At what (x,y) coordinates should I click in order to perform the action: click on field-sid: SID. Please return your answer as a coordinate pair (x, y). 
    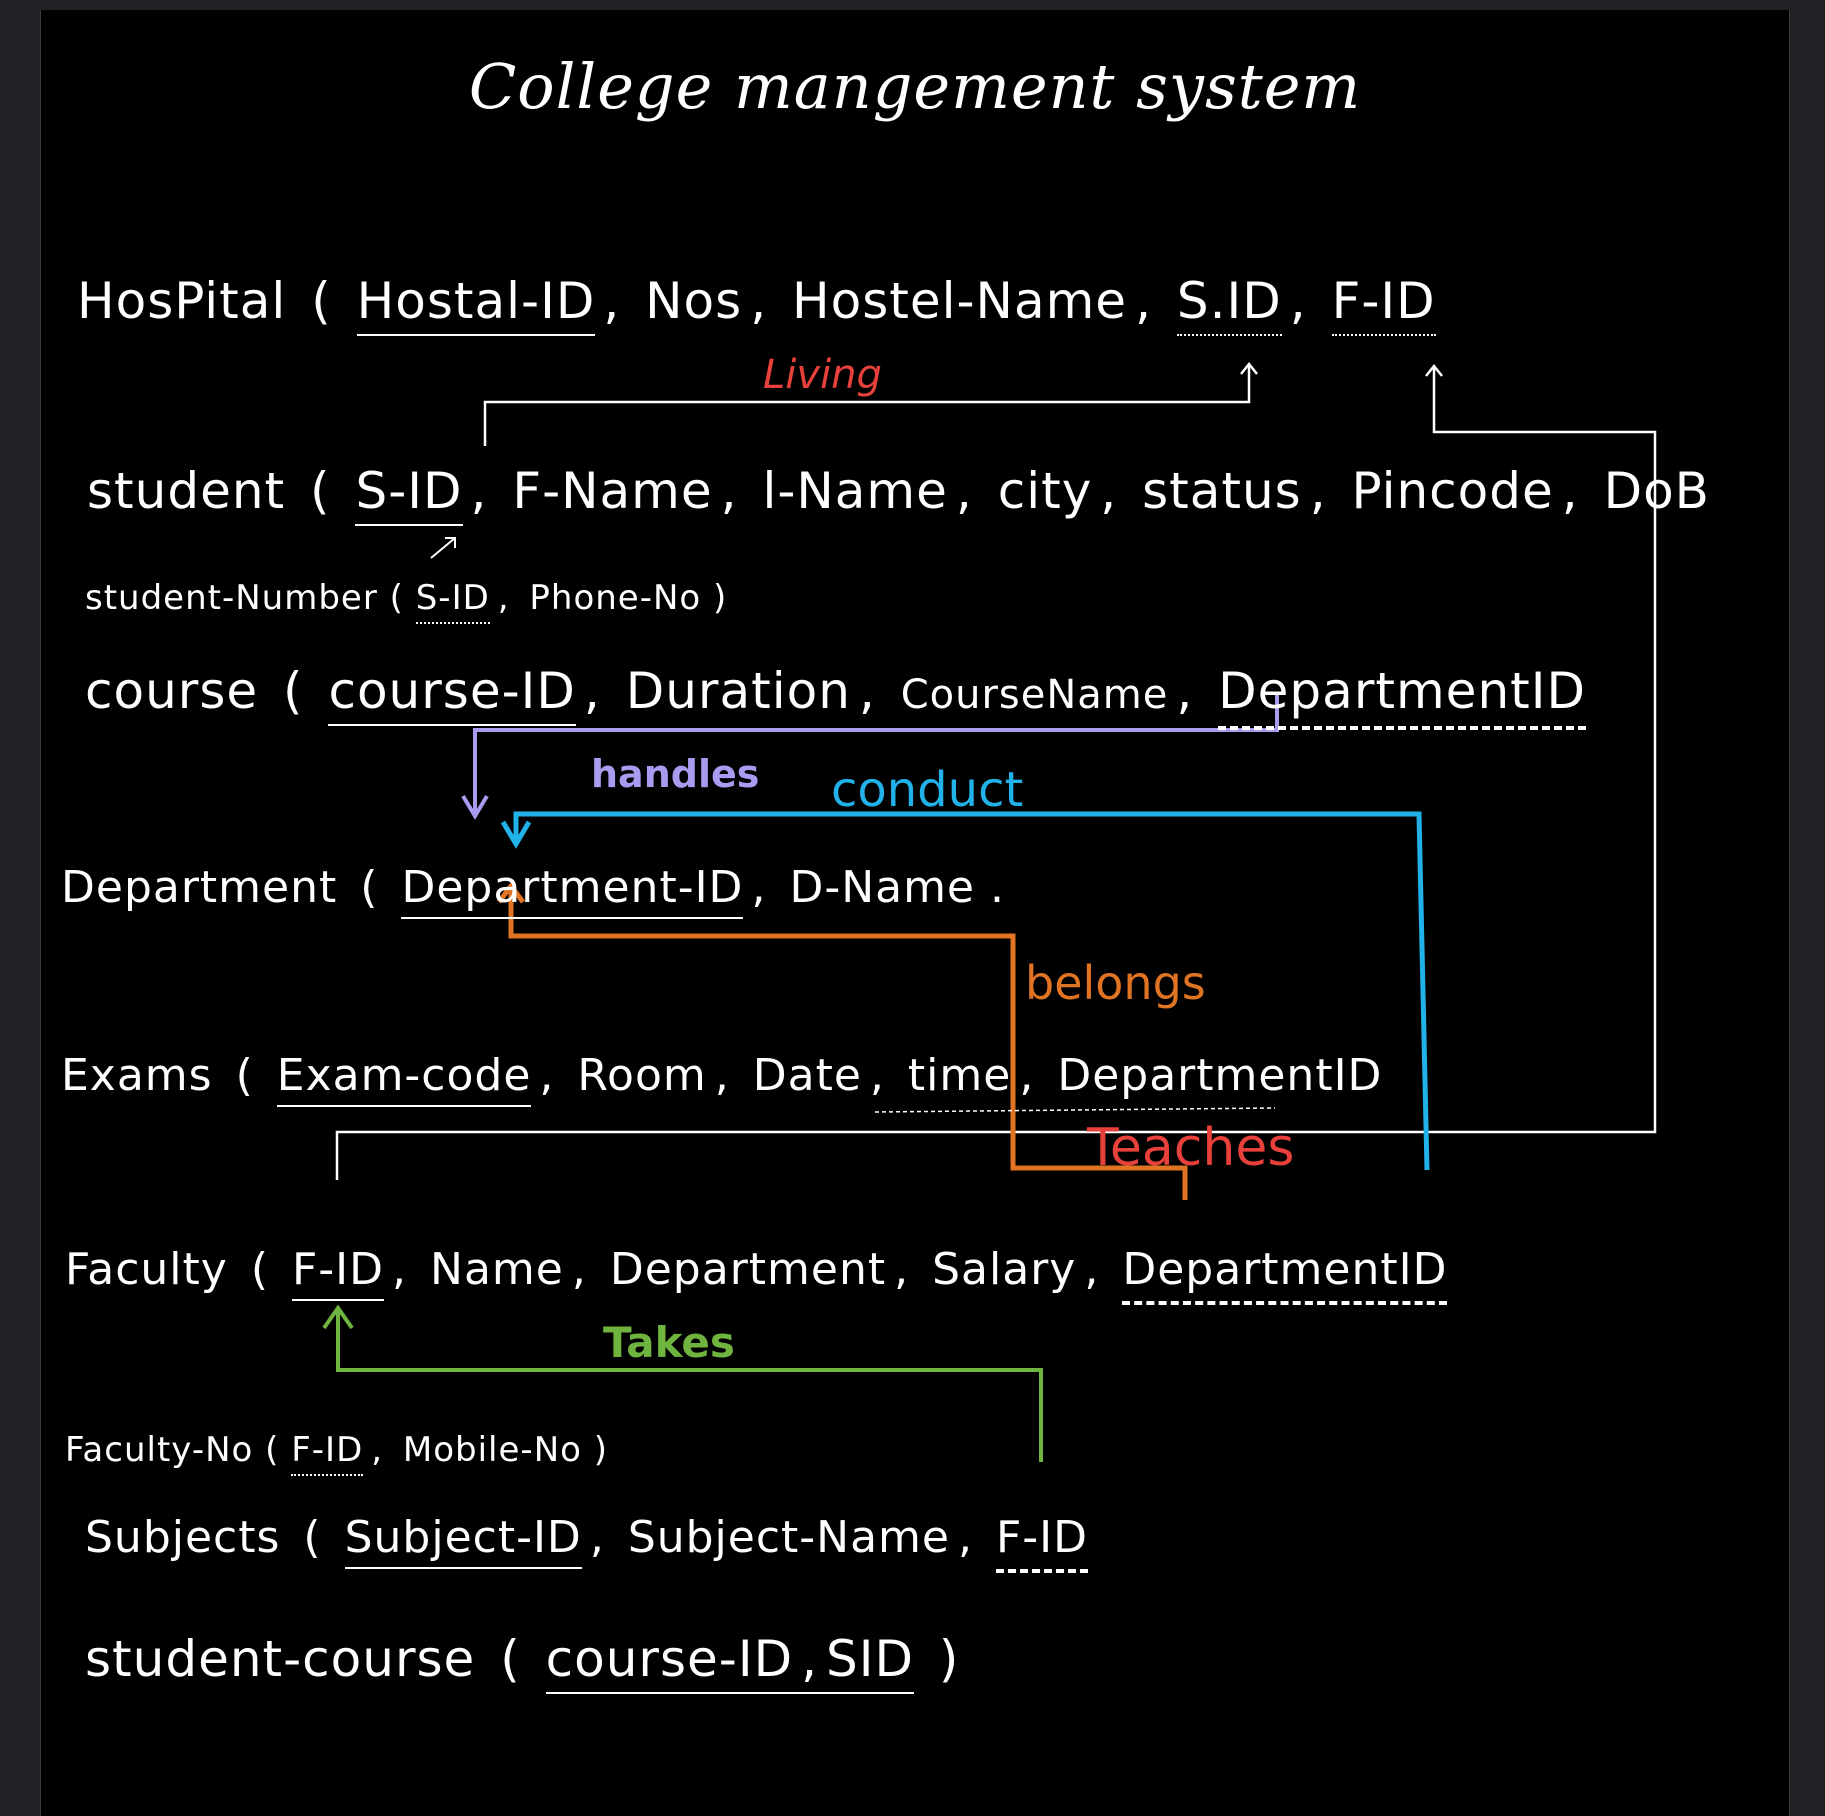
    Looking at the image, I should click on (870, 1659).